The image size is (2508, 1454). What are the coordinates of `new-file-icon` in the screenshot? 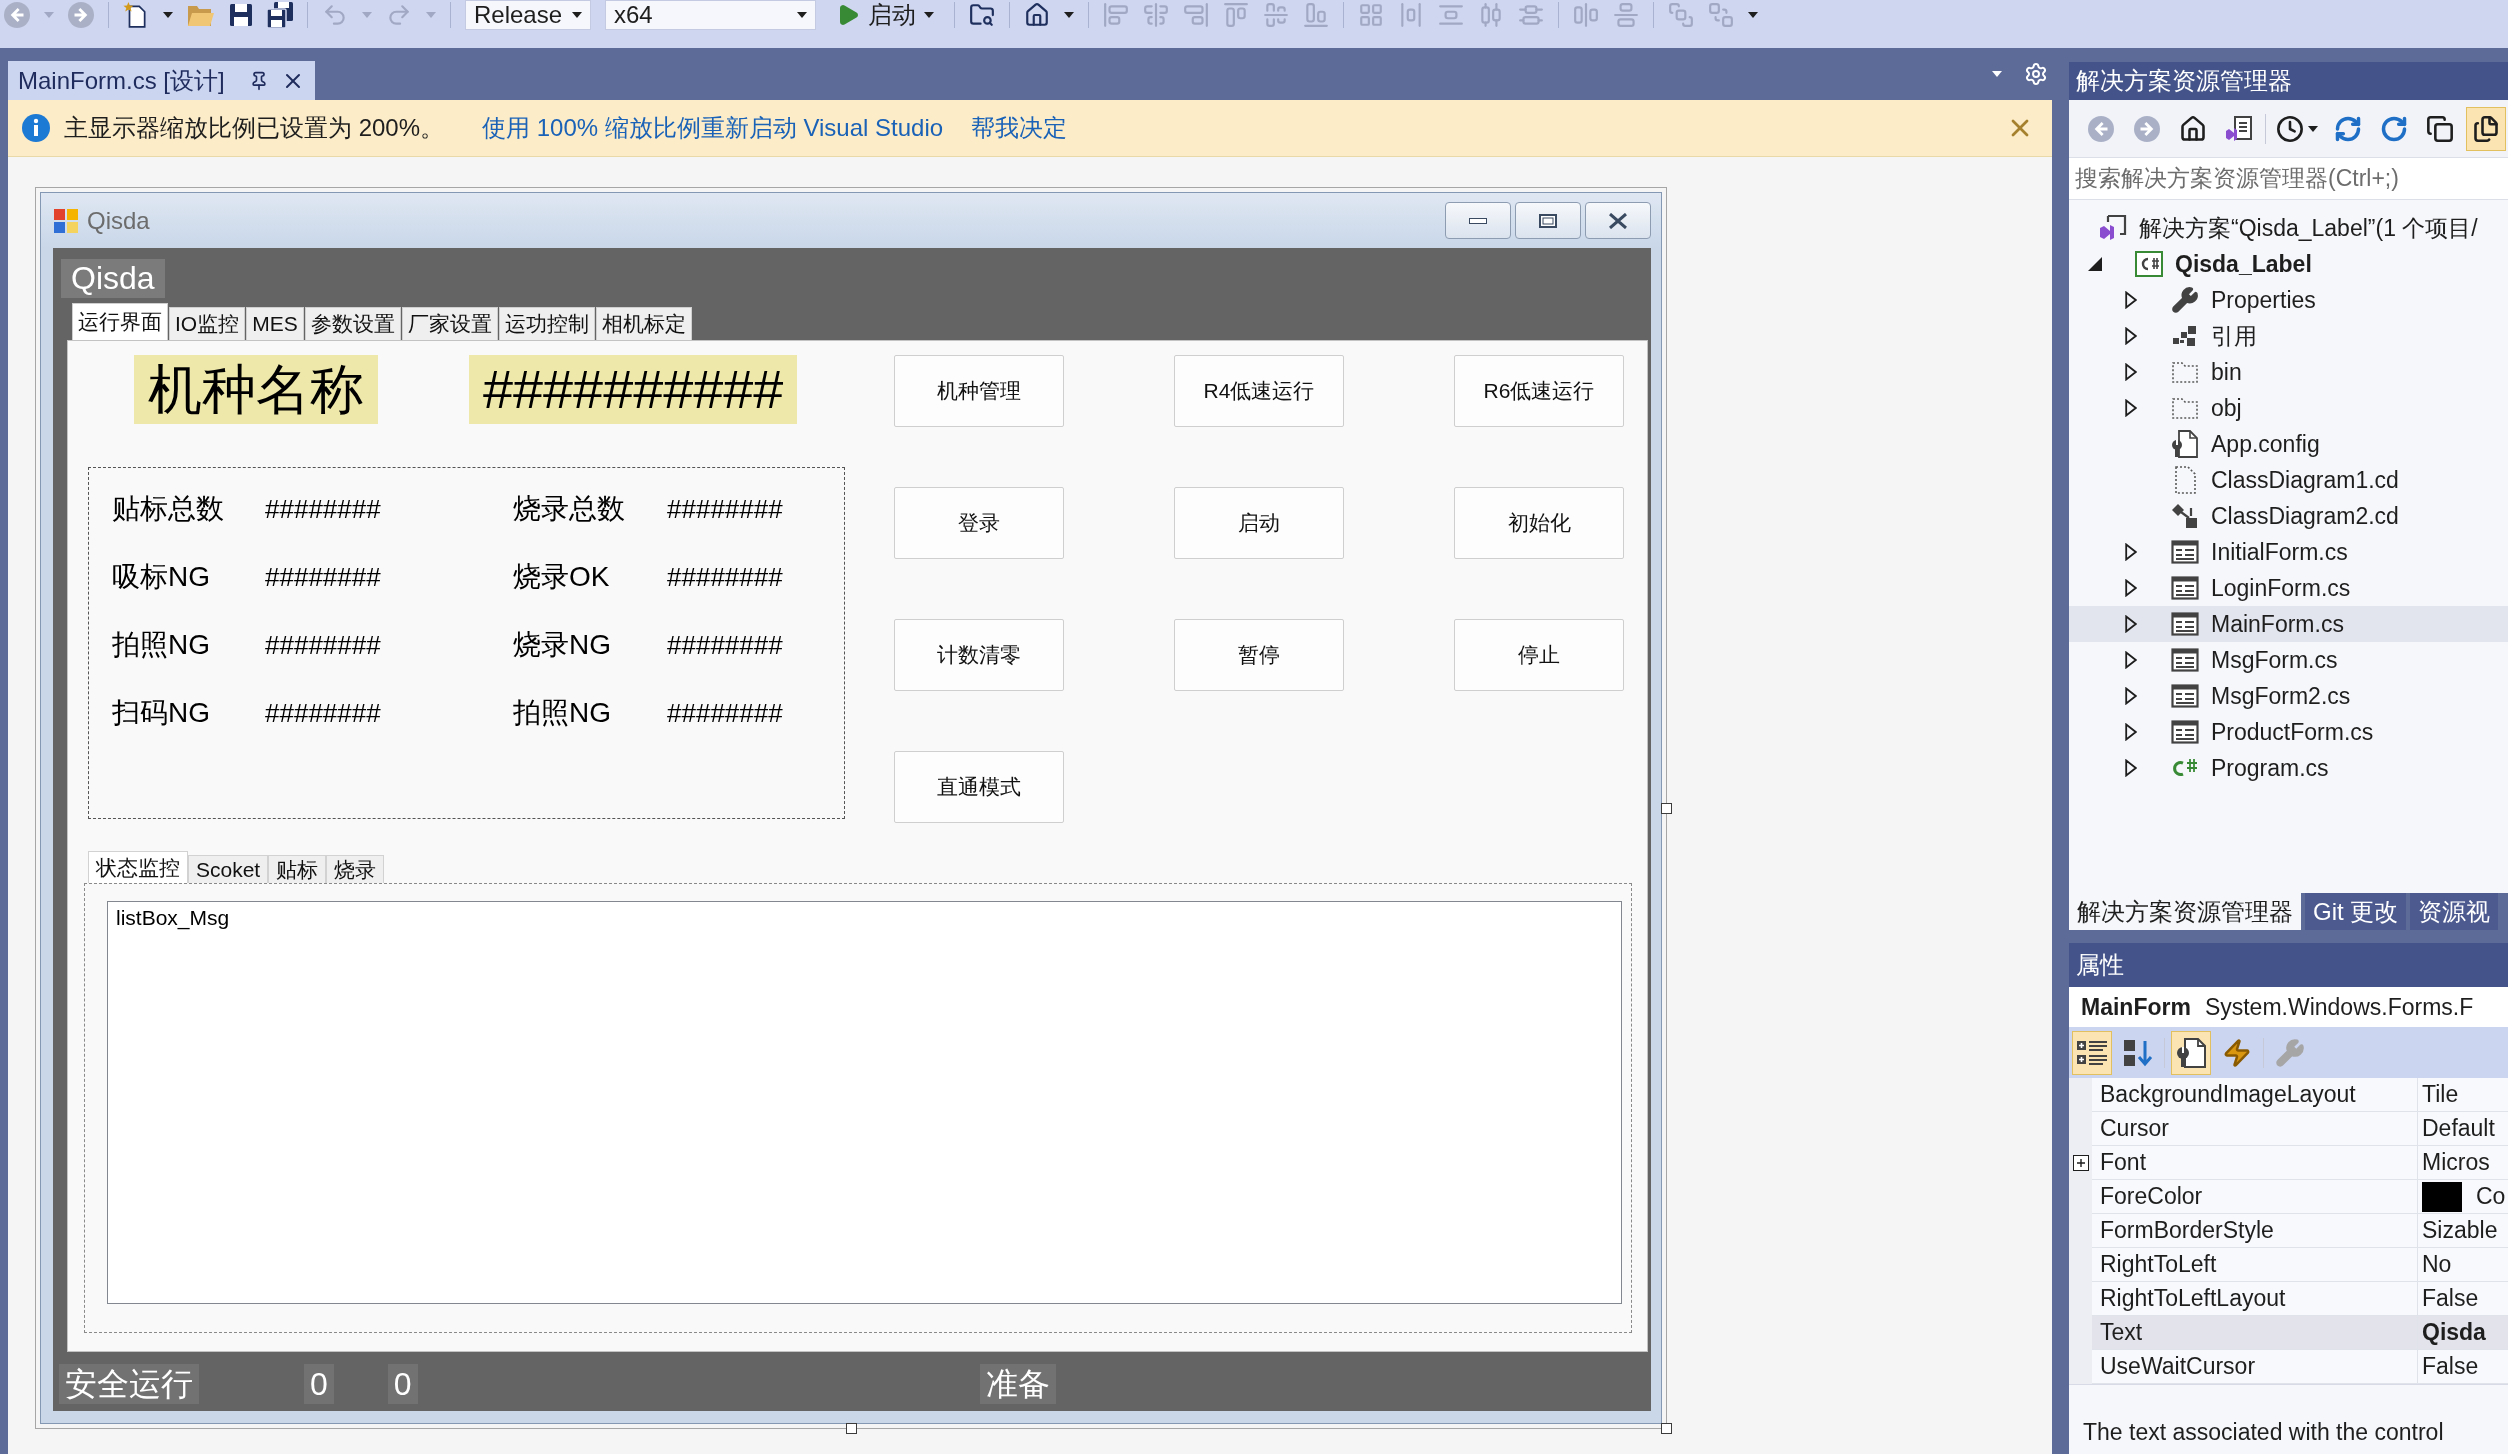 It's located at (136, 15).